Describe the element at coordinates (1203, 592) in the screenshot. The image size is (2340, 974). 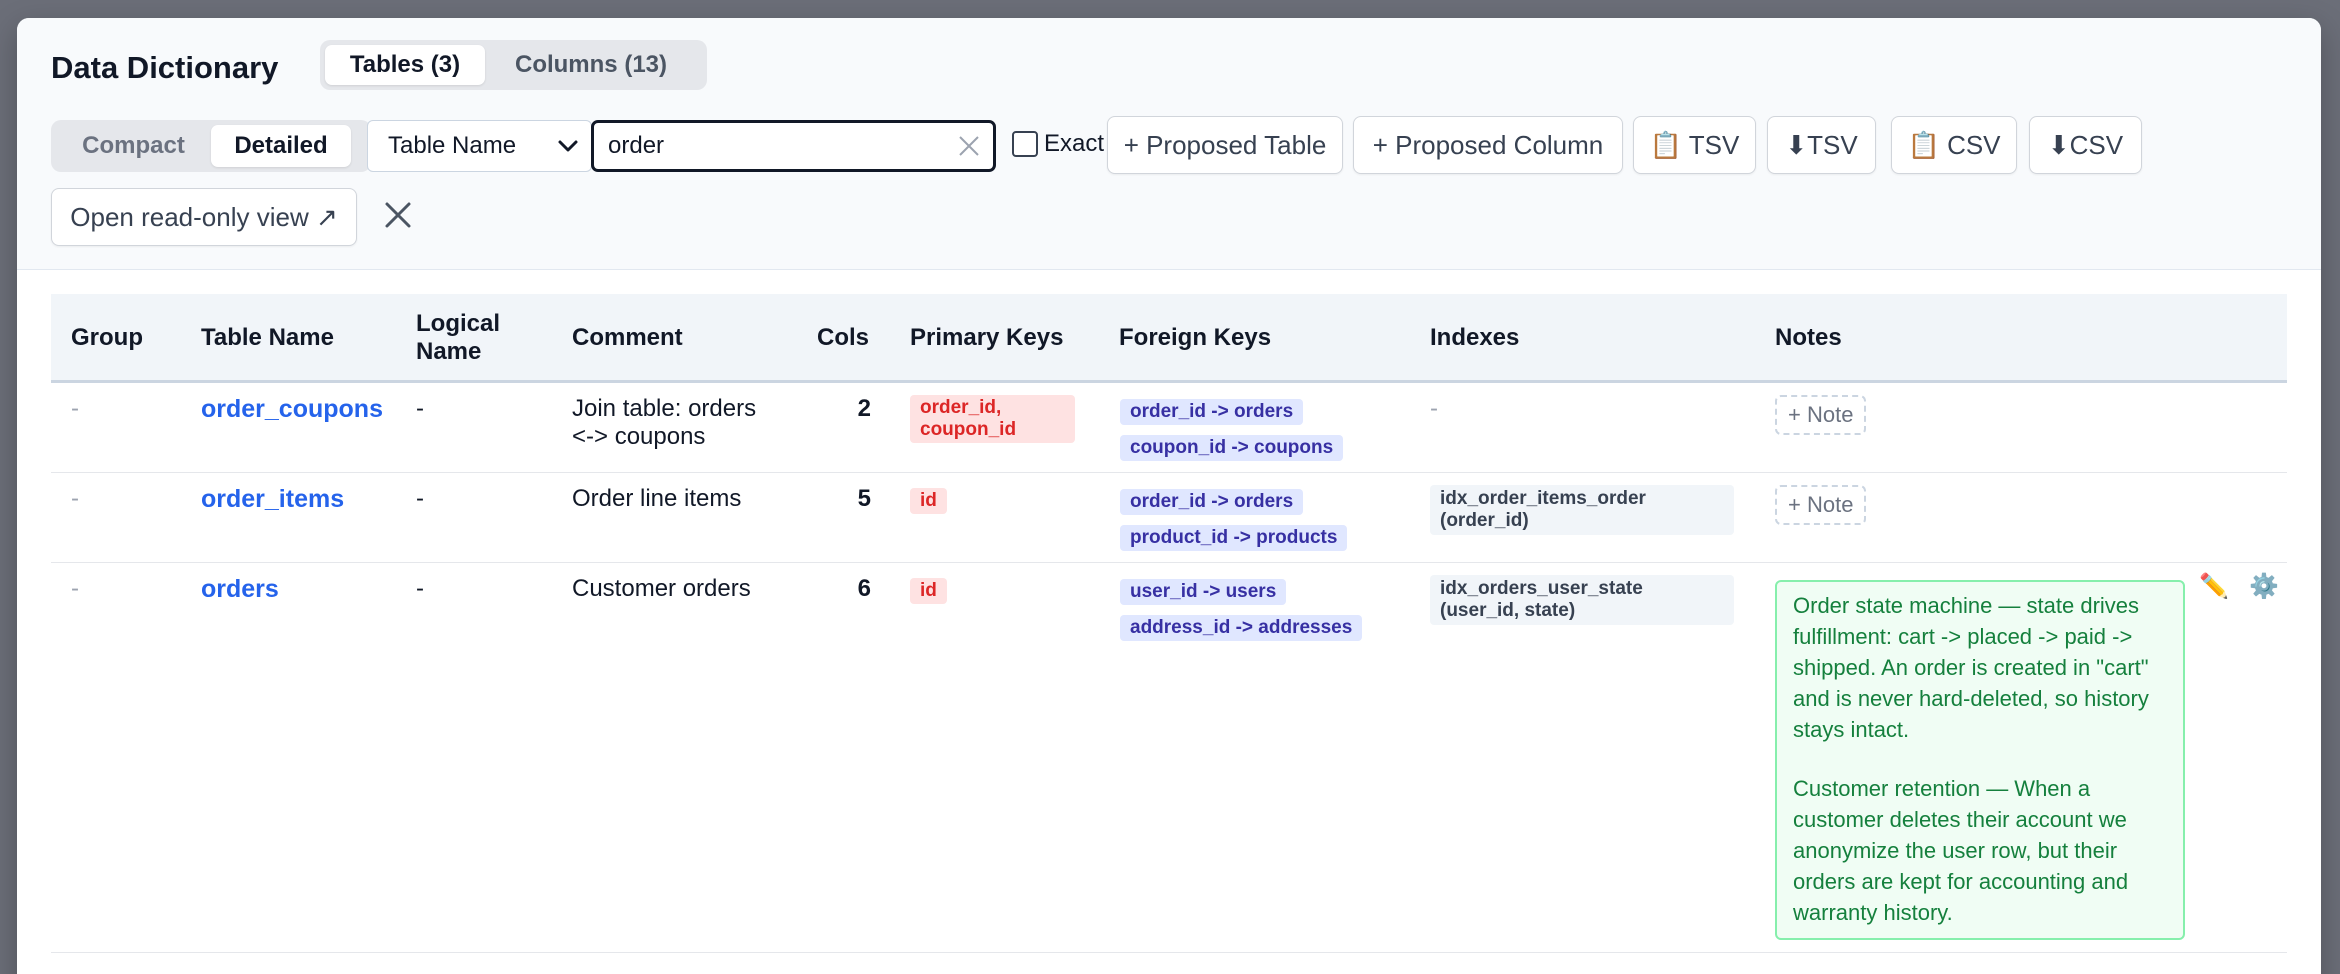
I see `foreign-key-badge: user_id -> users` at that location.